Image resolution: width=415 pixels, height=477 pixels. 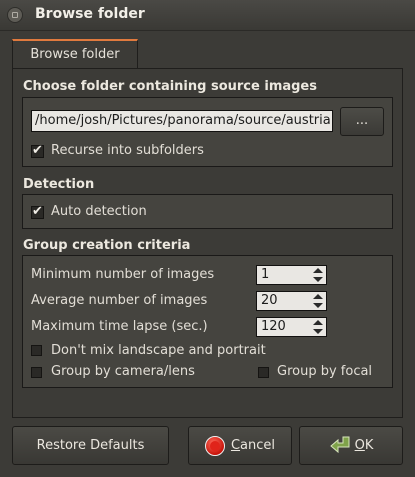 I want to click on recurse-label: Recurse into subfolders, so click(x=127, y=150).